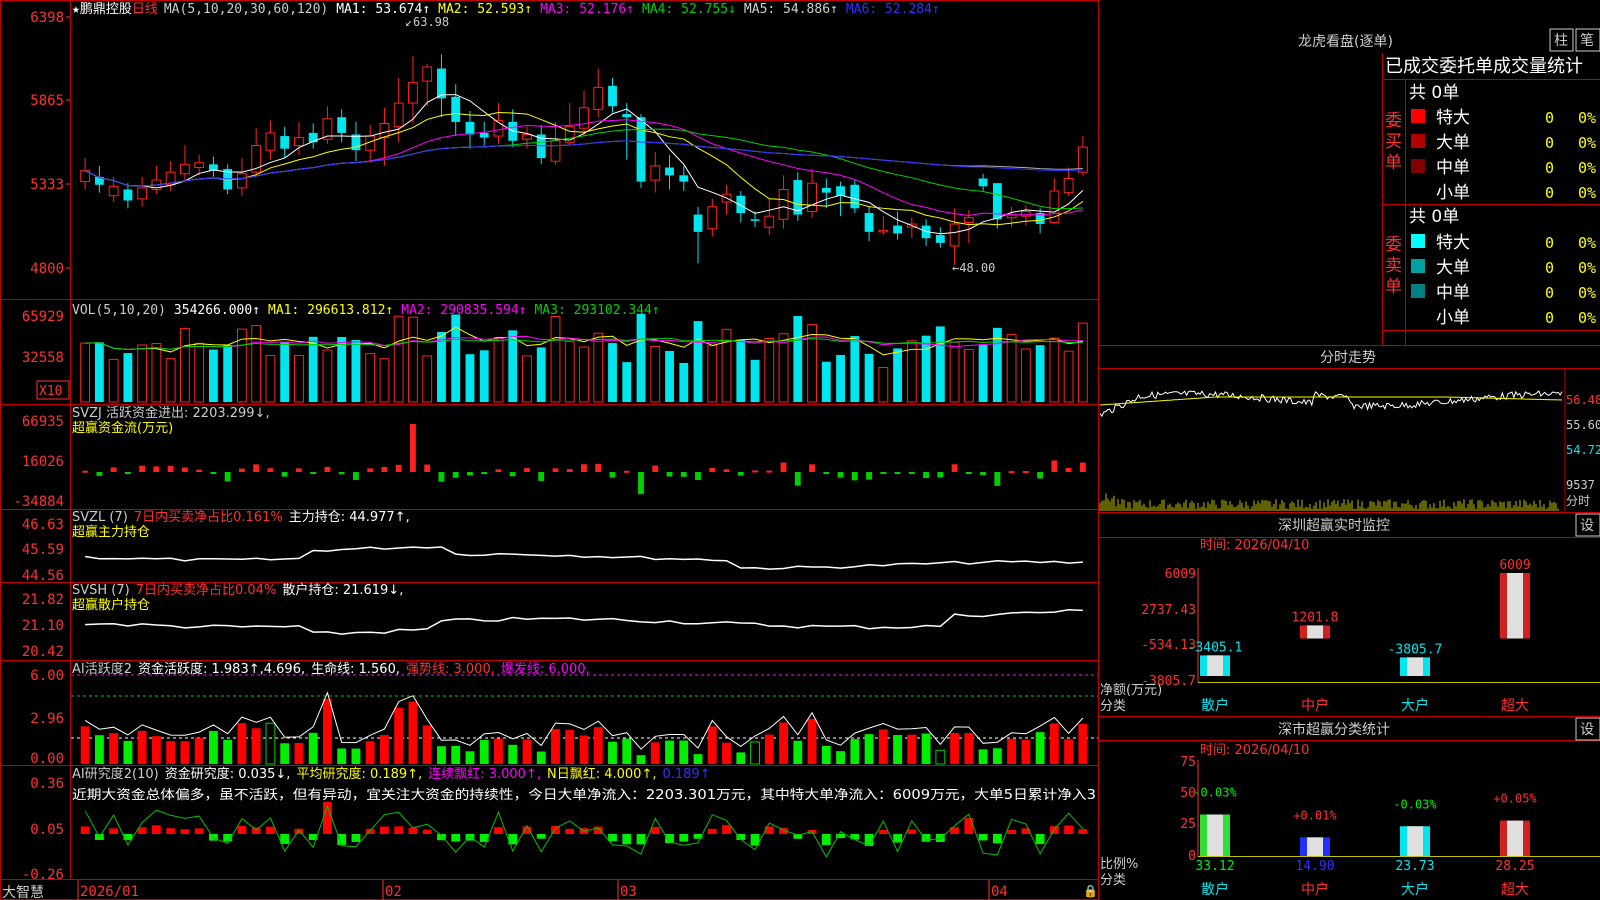 This screenshot has height=900, width=1600. What do you see at coordinates (119, 310) in the screenshot?
I see `vol-params: VOL(5,10,20)` at bounding box center [119, 310].